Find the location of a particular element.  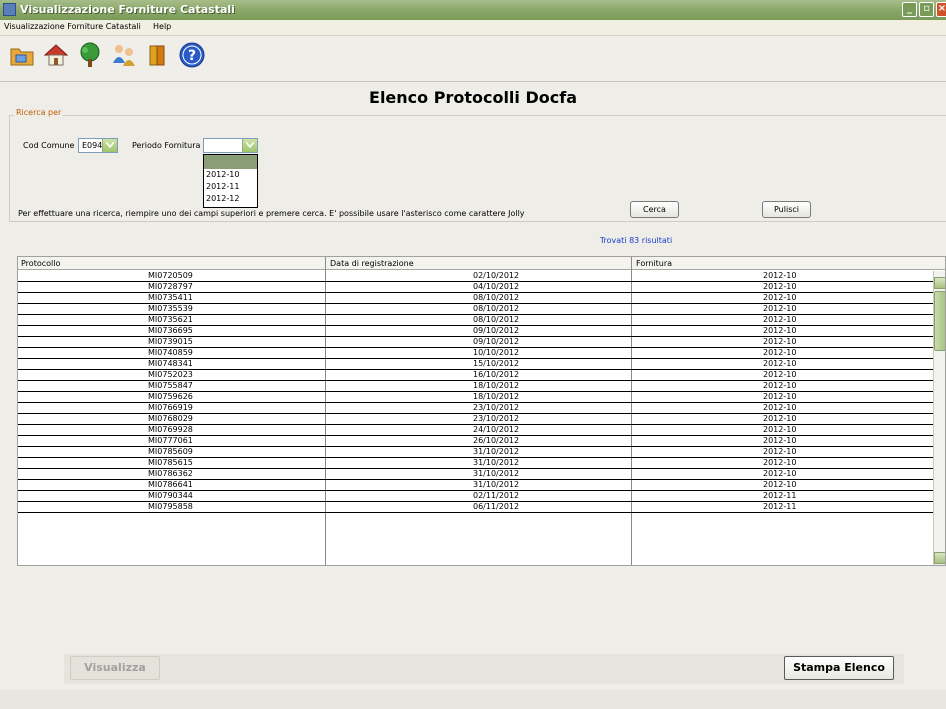

cell-protocollo: MI0735539 is located at coordinates (170, 308).